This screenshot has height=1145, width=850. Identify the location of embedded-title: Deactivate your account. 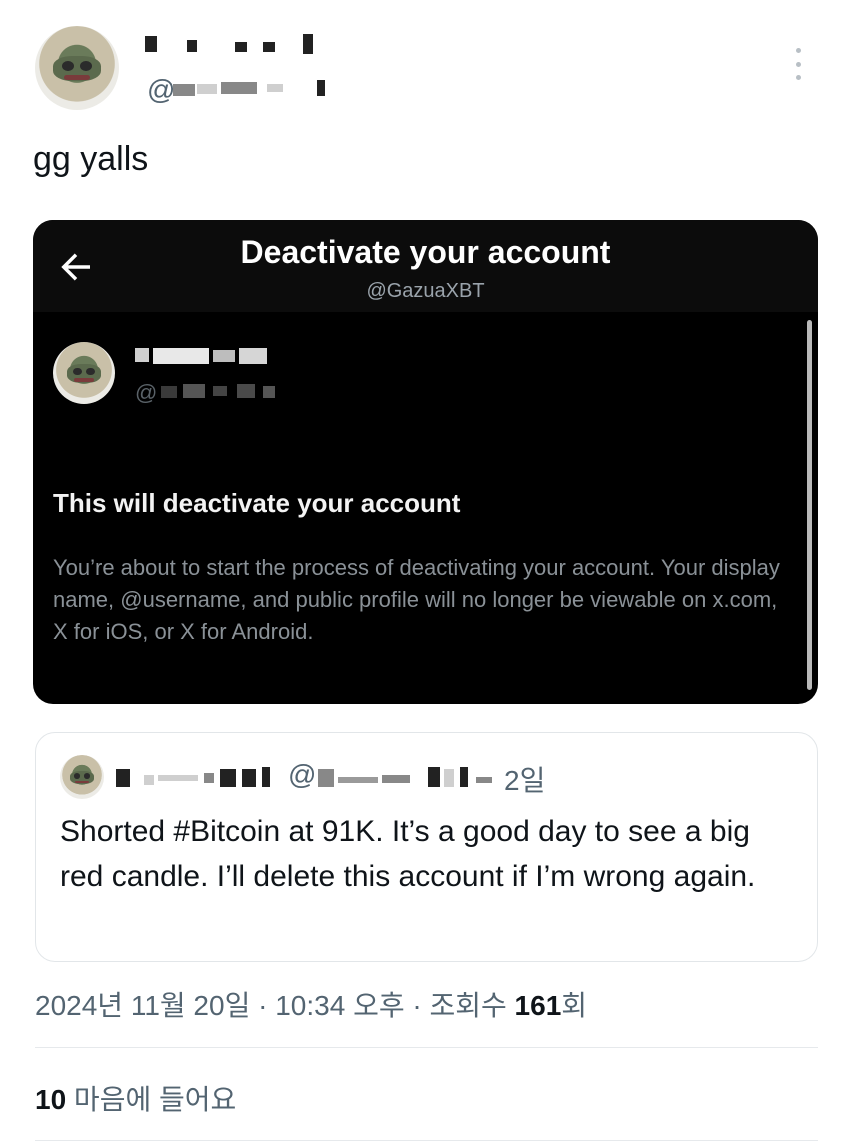
(425, 252).